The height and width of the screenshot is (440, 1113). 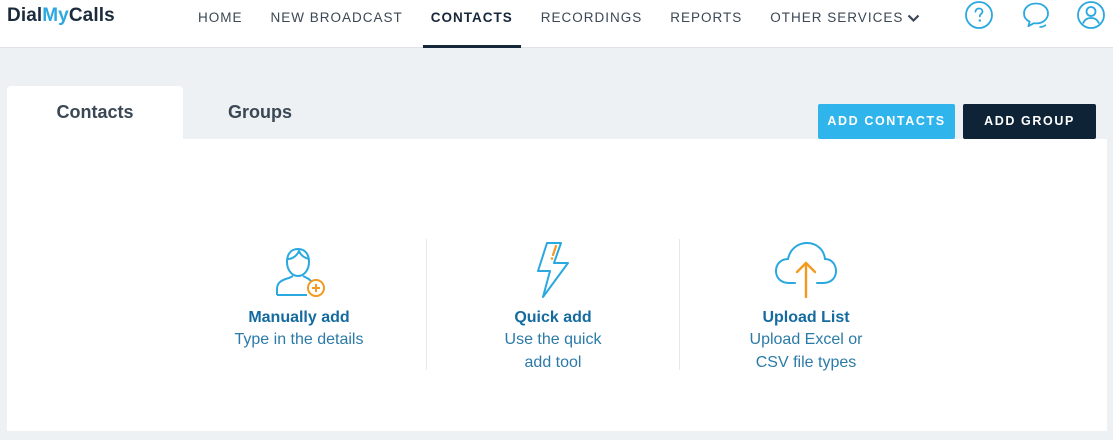 What do you see at coordinates (299, 317) in the screenshot?
I see `manually-add-title: Manually add` at bounding box center [299, 317].